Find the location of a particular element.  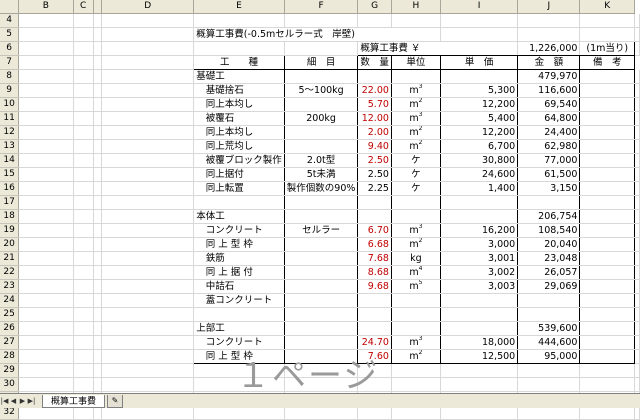

sheet-tab: 概算工事費 is located at coordinates (74, 401).